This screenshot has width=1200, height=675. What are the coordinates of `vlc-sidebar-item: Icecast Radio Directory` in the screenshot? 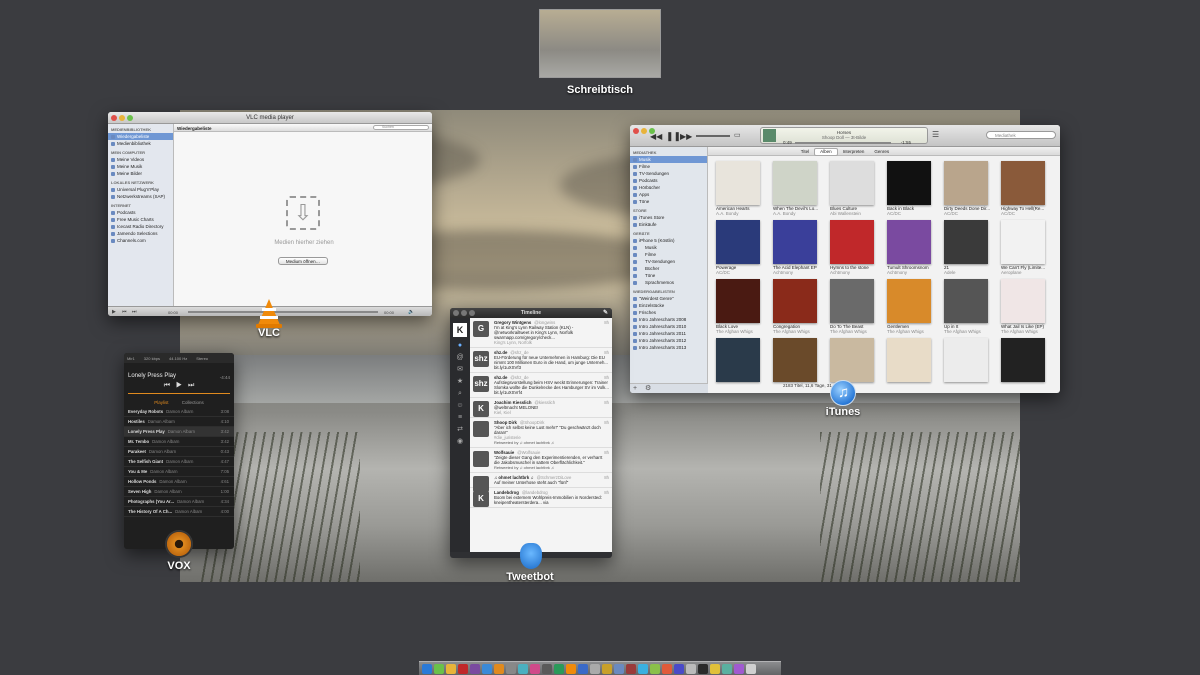 It's located at (140, 226).